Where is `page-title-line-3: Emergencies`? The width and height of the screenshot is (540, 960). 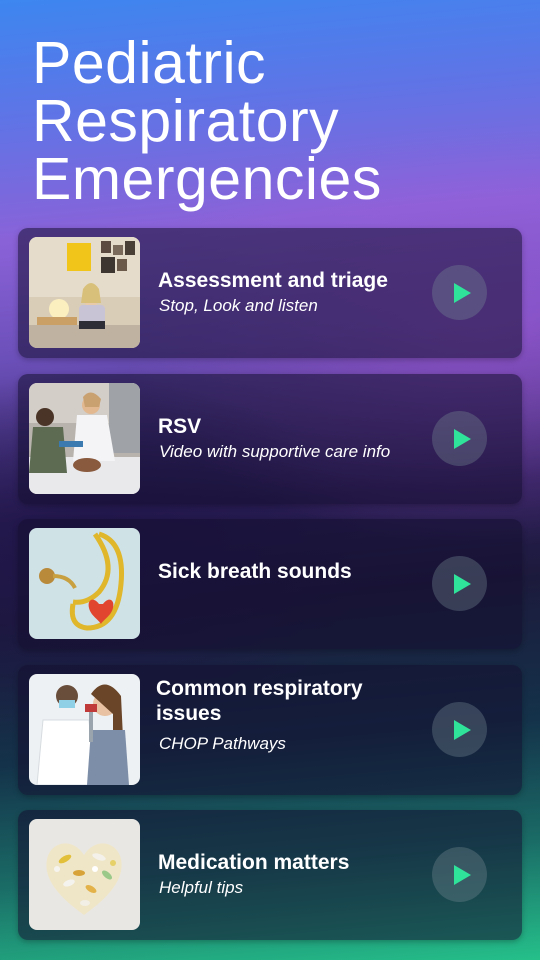 page-title-line-3: Emergencies is located at coordinates (207, 179).